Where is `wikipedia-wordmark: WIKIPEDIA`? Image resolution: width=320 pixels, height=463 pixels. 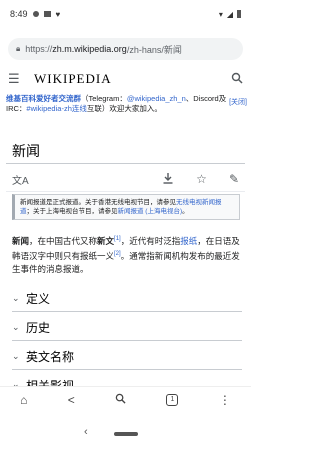 wikipedia-wordmark: WIKIPEDIA is located at coordinates (73, 79).